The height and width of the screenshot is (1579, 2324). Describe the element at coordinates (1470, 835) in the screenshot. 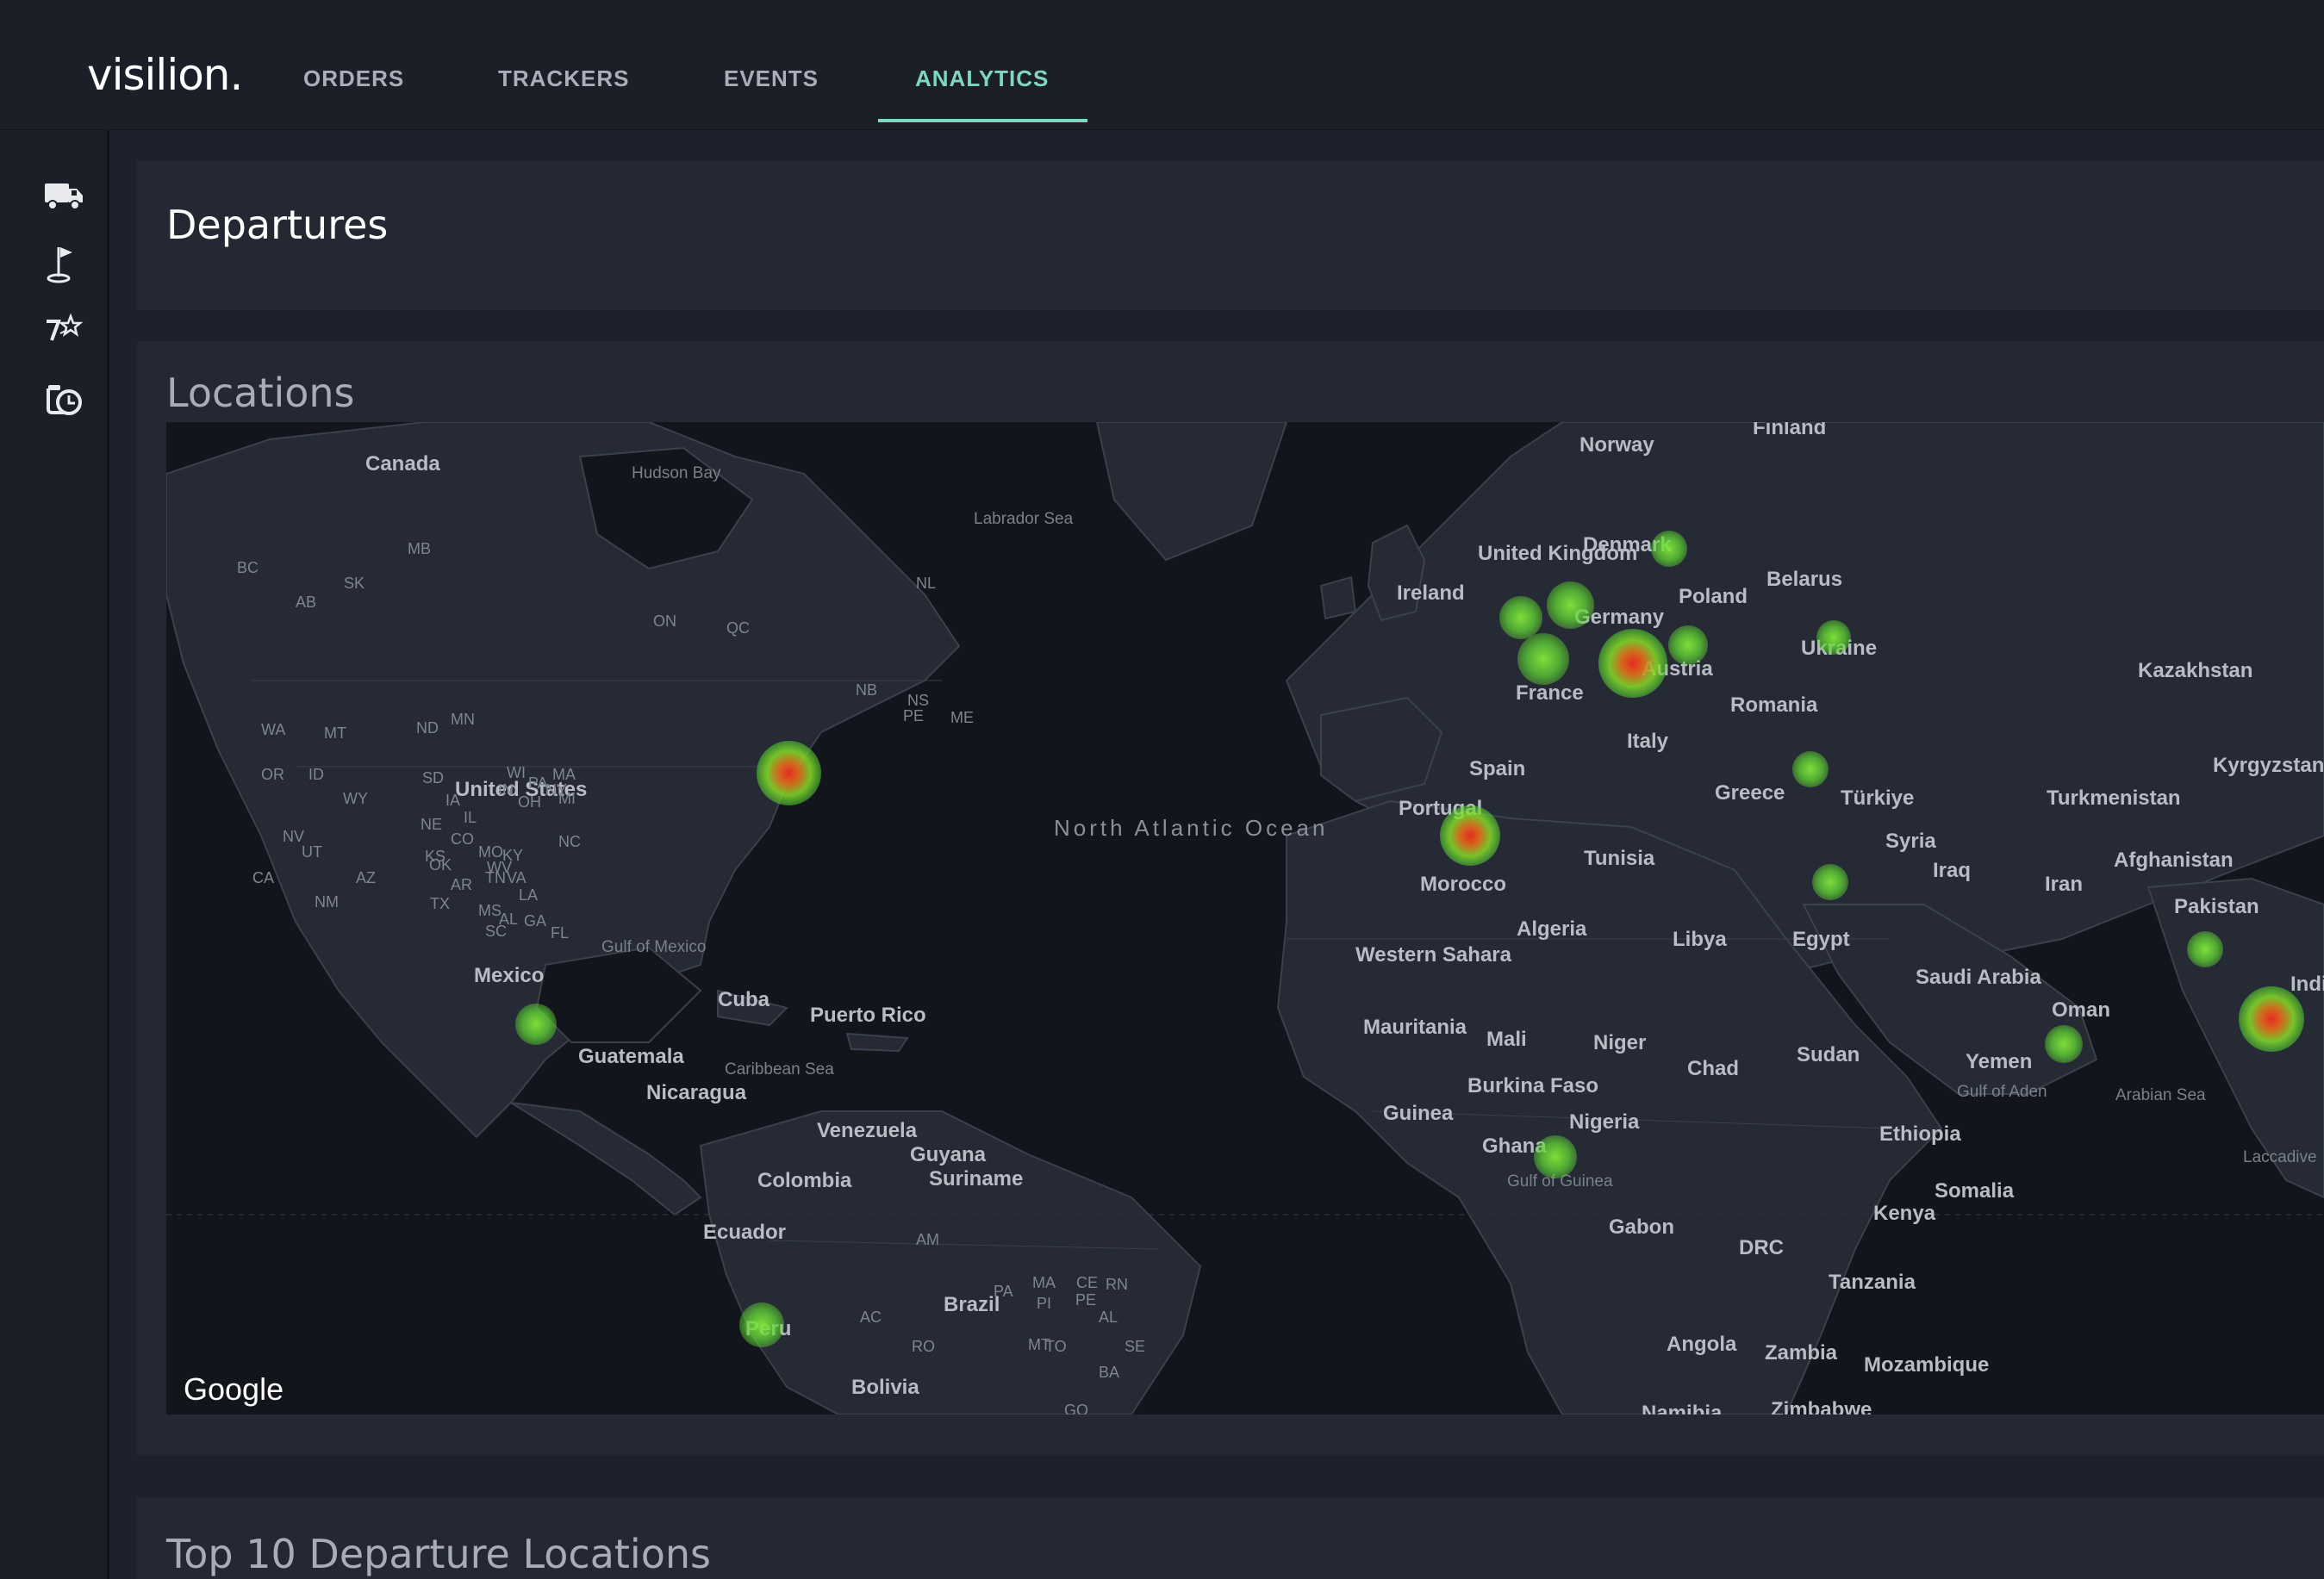

I see `heatspot-portugal` at that location.